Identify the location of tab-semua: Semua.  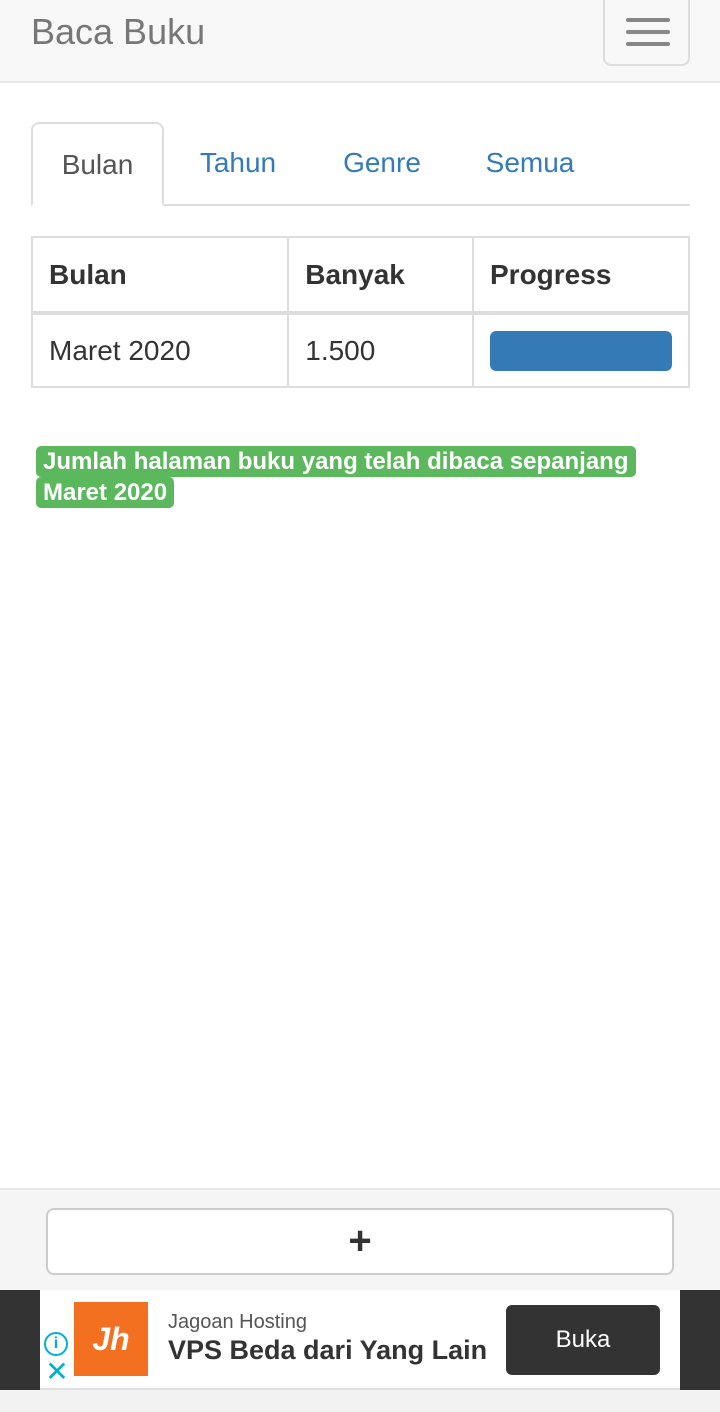
(530, 164).